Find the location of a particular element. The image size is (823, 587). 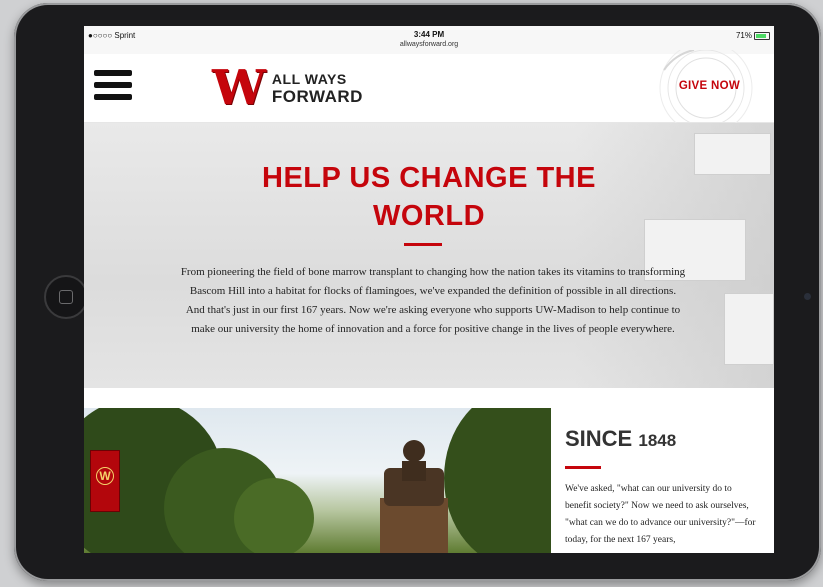

statue-image is located at coordinates (414, 496).